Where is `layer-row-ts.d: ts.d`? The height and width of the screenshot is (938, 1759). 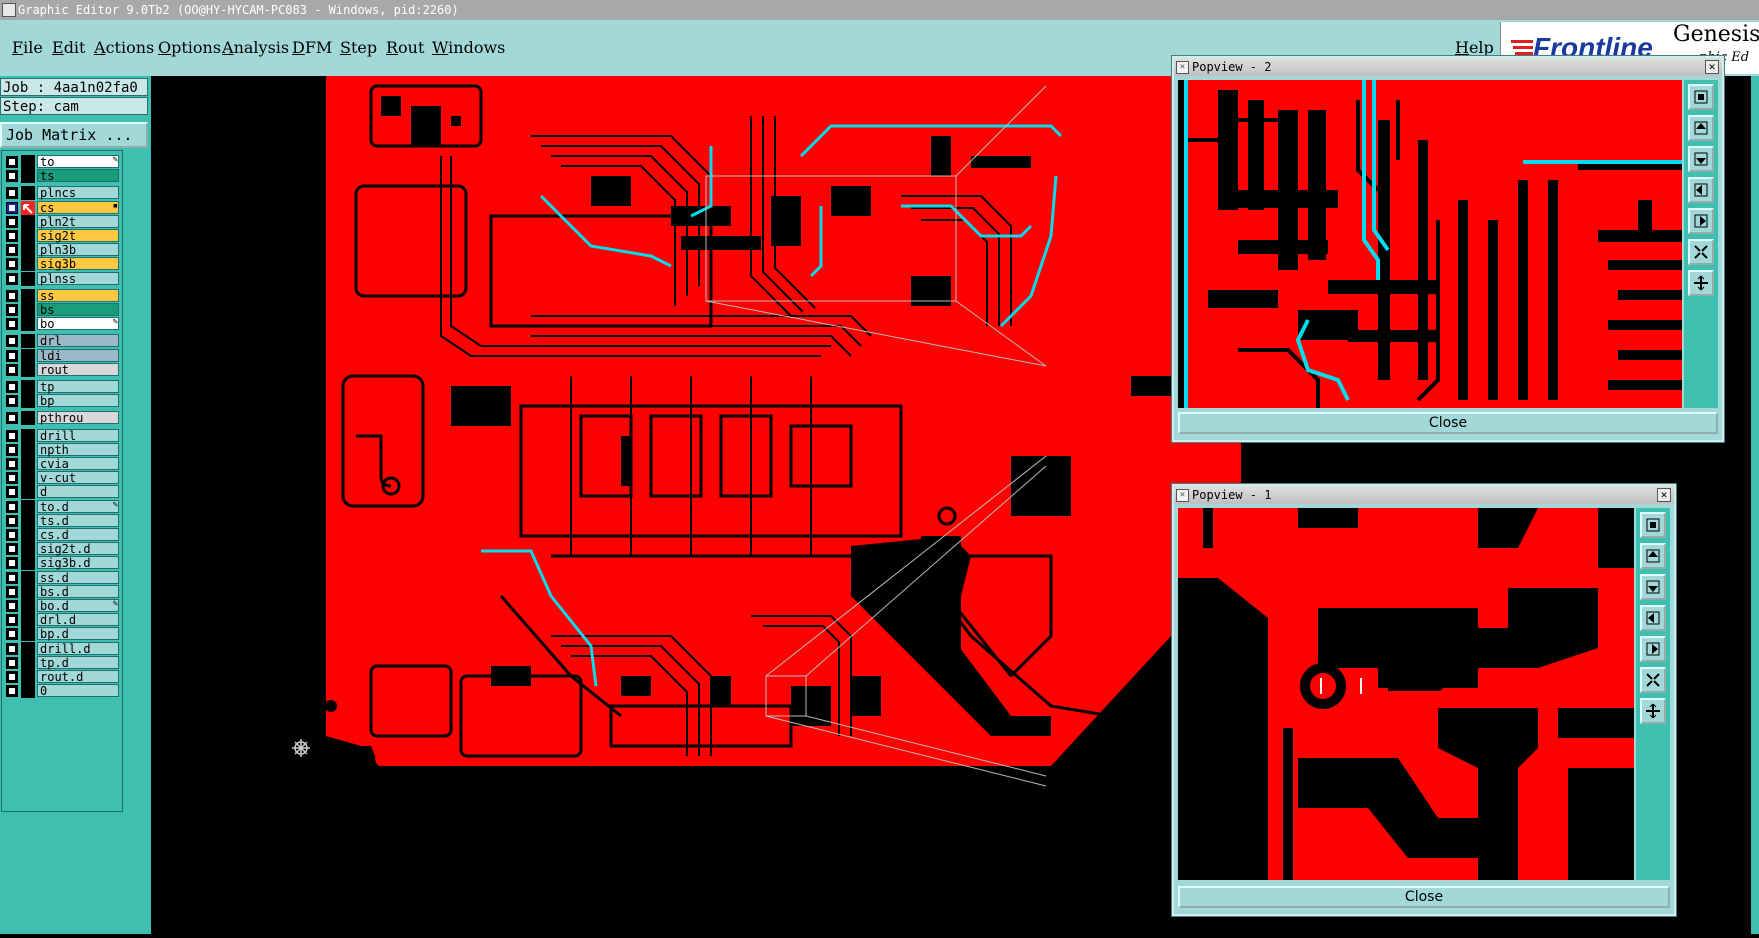 layer-row-ts.d: ts.d is located at coordinates (62, 520).